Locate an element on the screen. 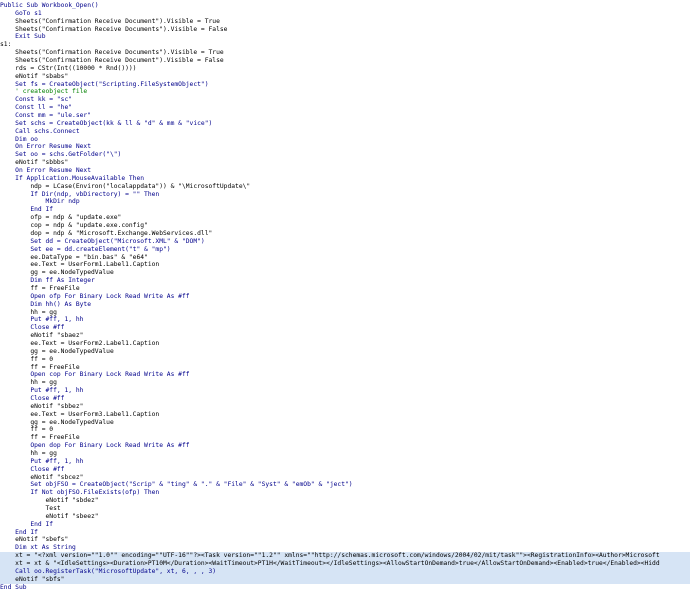 This screenshot has height=600, width=690. code-line: Dim xt As String is located at coordinates (345, 548).